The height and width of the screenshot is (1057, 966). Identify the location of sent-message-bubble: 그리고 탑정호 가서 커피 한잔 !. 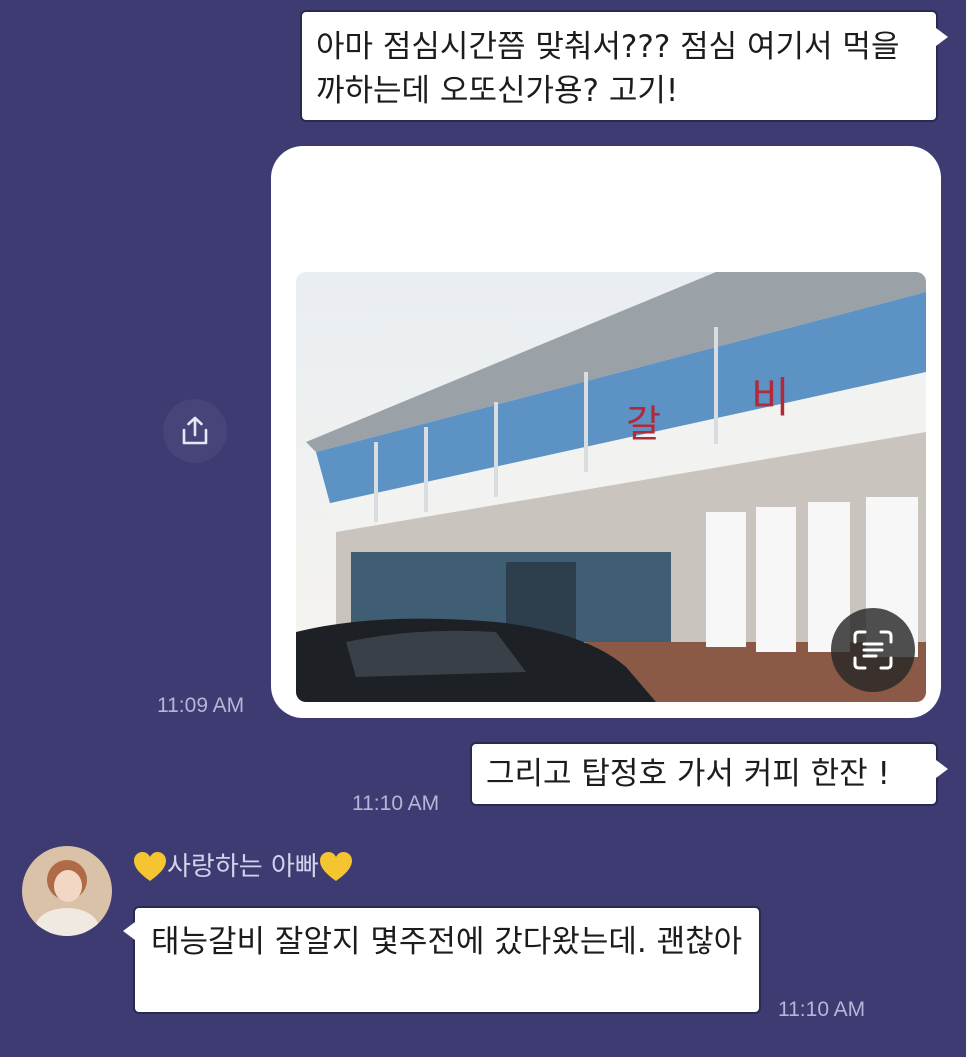
(709, 774).